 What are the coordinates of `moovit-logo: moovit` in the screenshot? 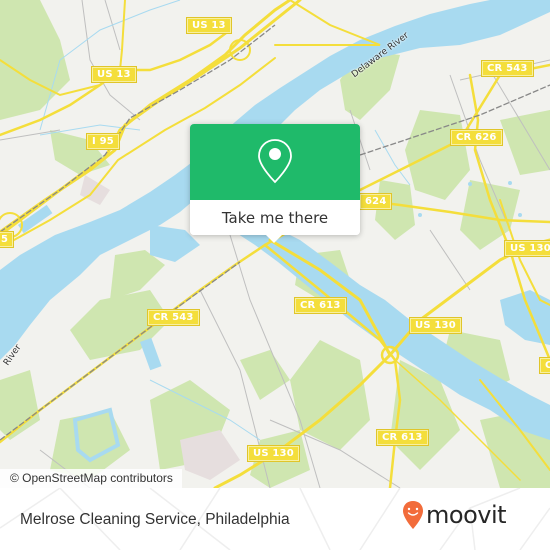 It's located at (454, 515).